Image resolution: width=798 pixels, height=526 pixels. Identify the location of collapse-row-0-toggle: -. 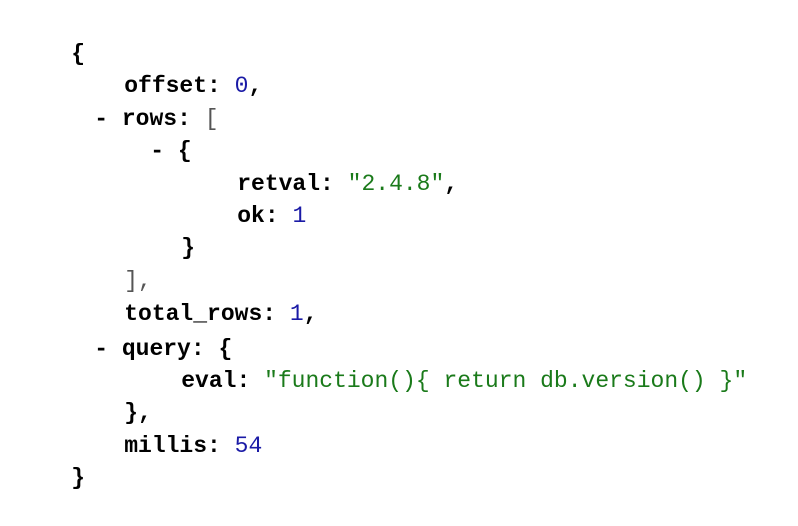
(157, 151).